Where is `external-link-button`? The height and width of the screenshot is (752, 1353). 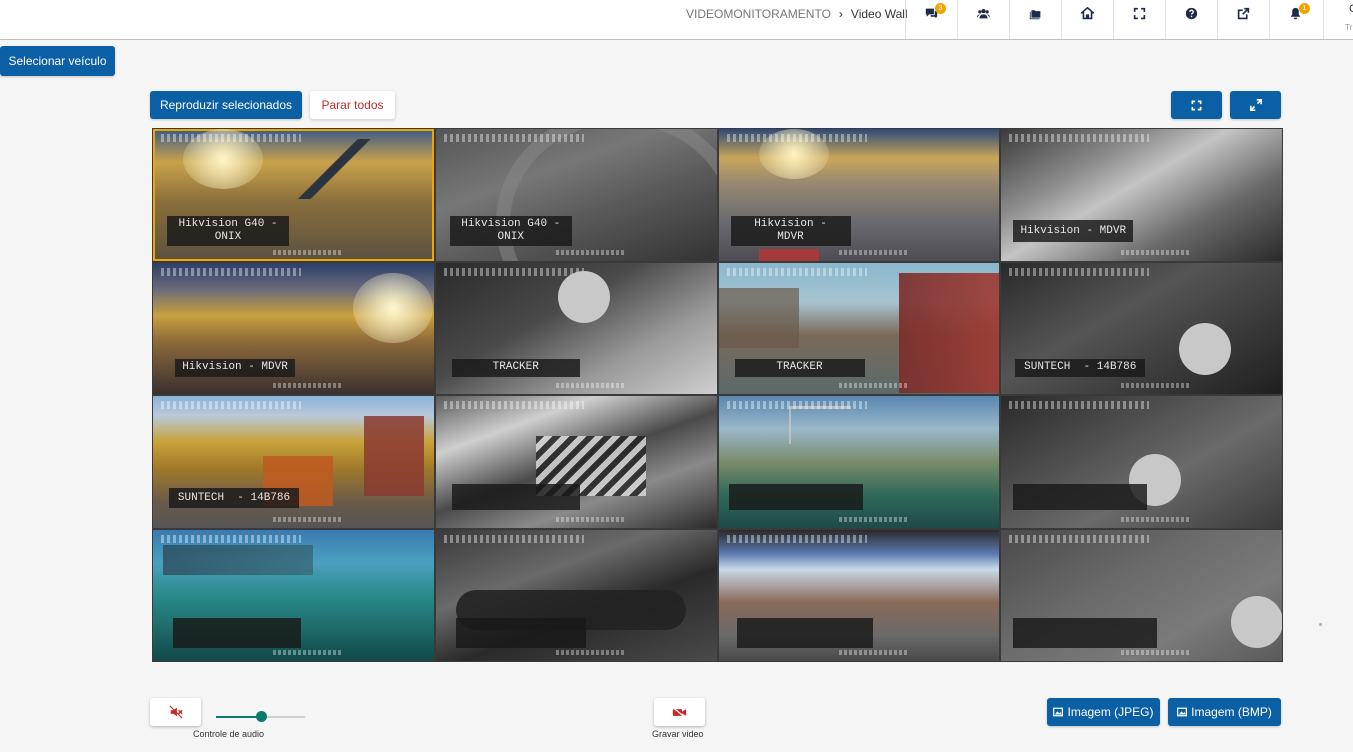
external-link-button is located at coordinates (1243, 19).